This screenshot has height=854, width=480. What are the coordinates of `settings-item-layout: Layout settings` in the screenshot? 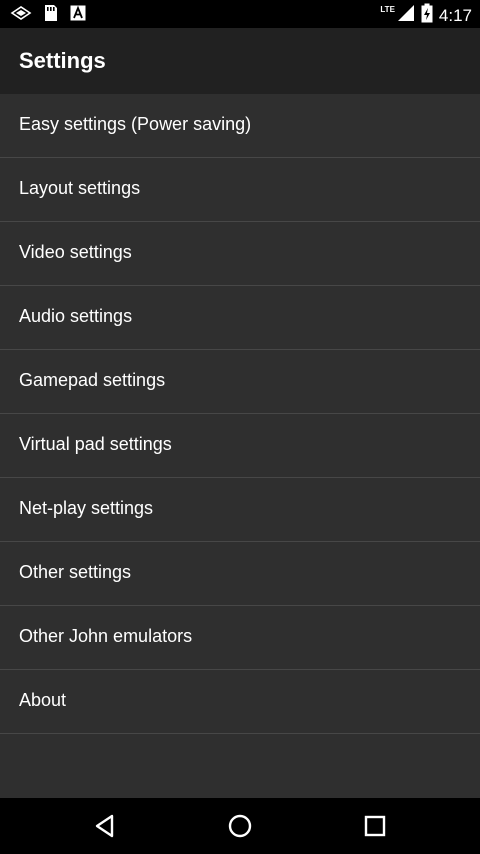 It's located at (240, 190).